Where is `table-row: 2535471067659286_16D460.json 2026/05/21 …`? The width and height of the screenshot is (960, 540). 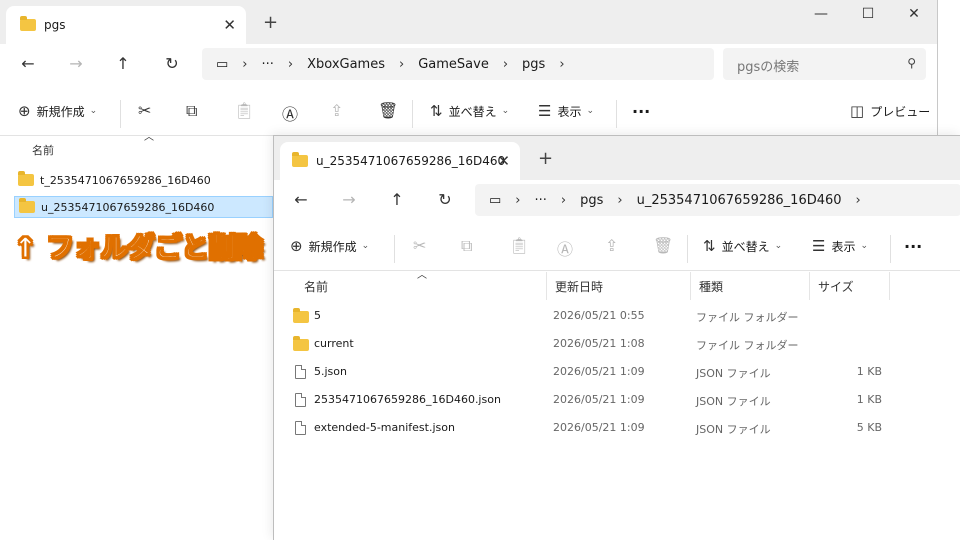 table-row: 2535471067659286_16D460.json 2026/05/21 … is located at coordinates (617, 402).